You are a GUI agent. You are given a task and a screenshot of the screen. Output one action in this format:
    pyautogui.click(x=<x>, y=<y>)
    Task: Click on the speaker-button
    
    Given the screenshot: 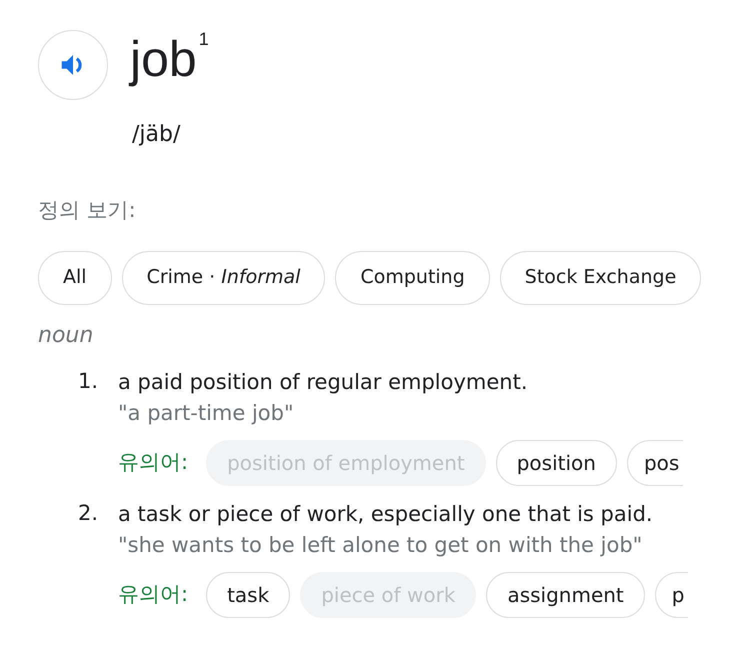 What is the action you would take?
    pyautogui.click(x=73, y=65)
    